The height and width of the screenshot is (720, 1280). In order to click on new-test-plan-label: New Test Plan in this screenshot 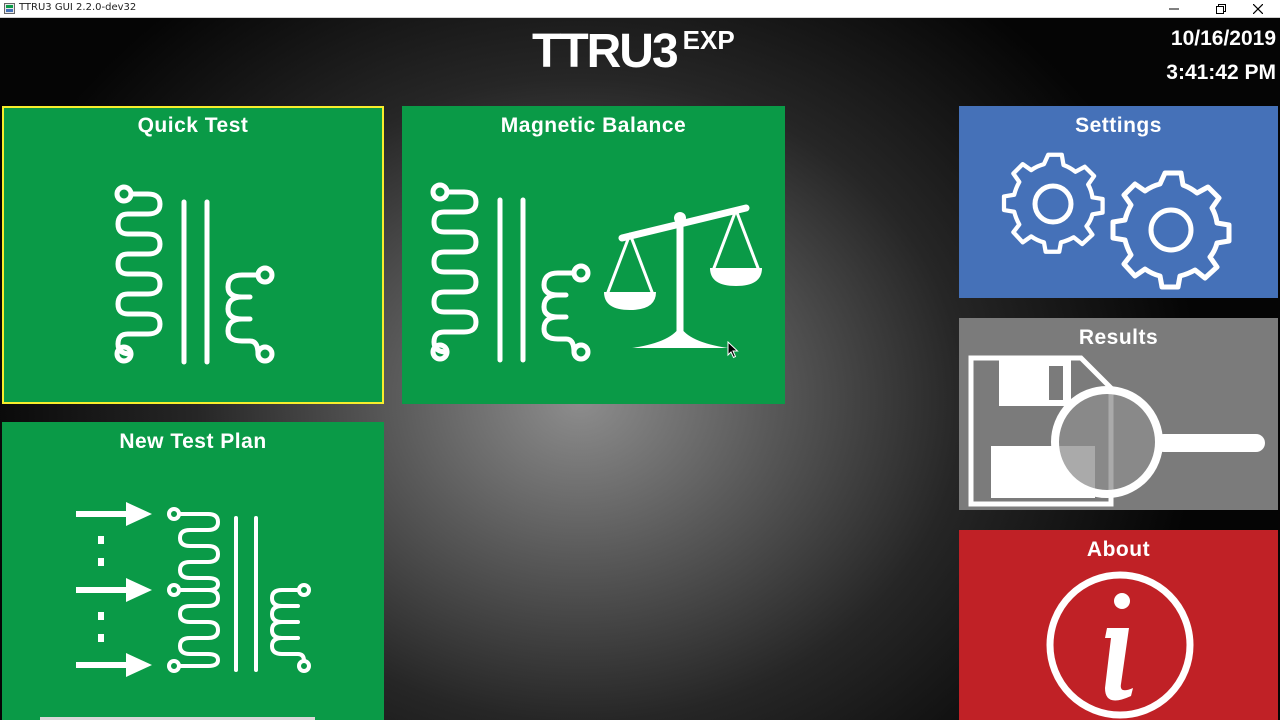, I will do `click(193, 441)`.